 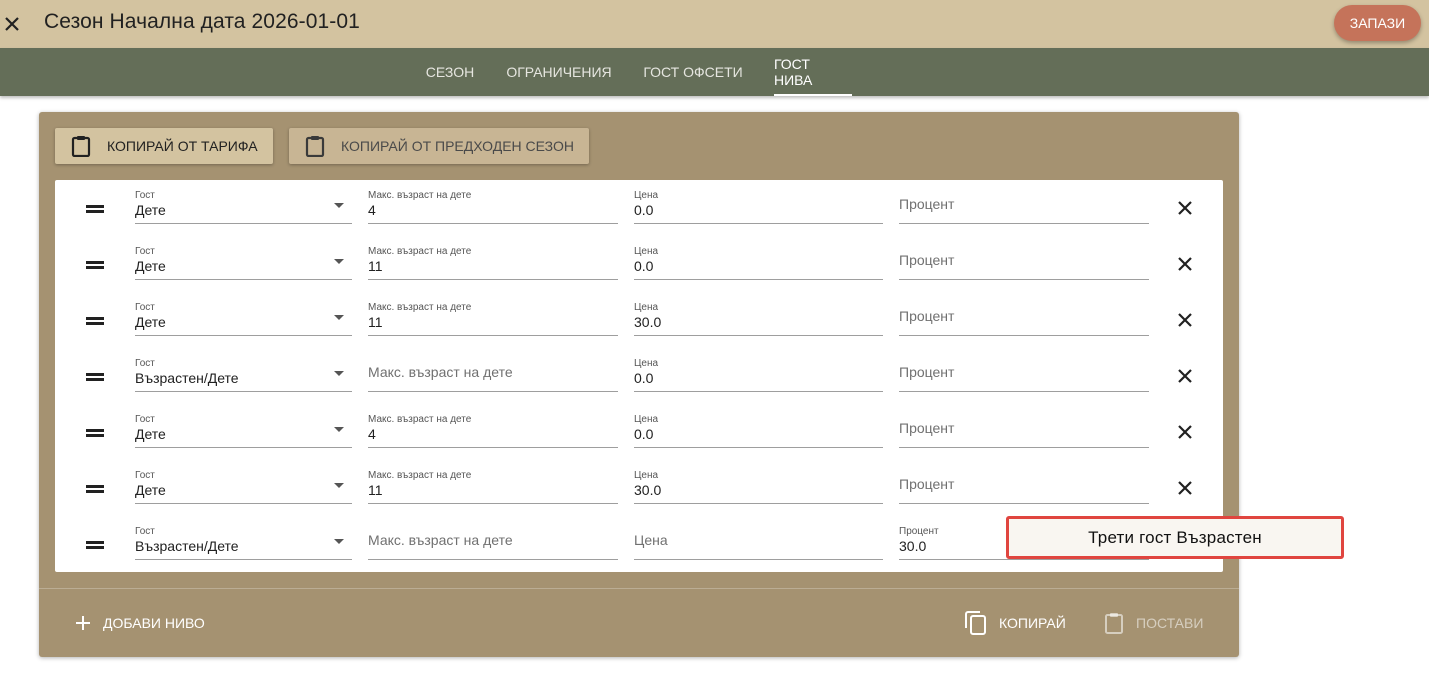 I want to click on add-level-label: ДОБАВИ НИВО, so click(x=154, y=623).